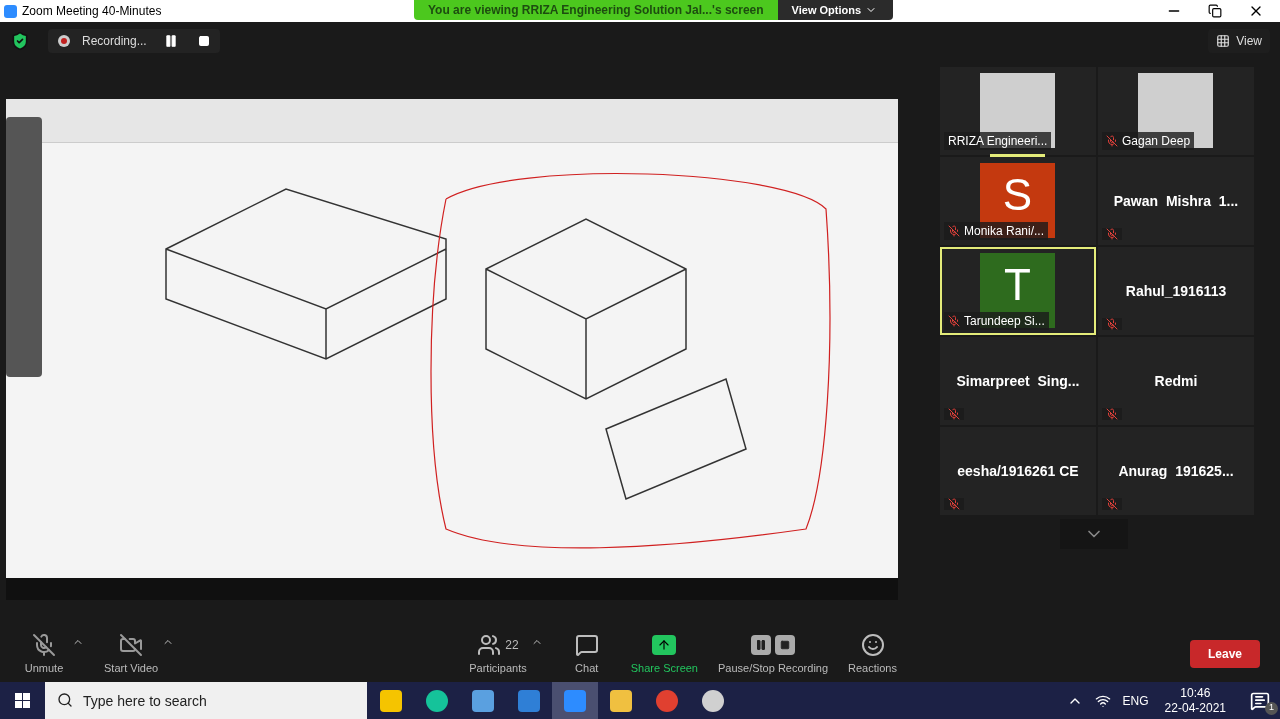  I want to click on toolbar-button: Reactions, so click(872, 654).